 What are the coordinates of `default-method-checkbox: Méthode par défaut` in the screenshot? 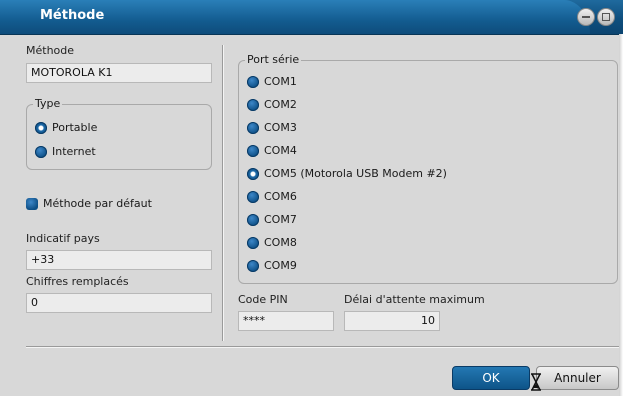 It's located at (89, 203).